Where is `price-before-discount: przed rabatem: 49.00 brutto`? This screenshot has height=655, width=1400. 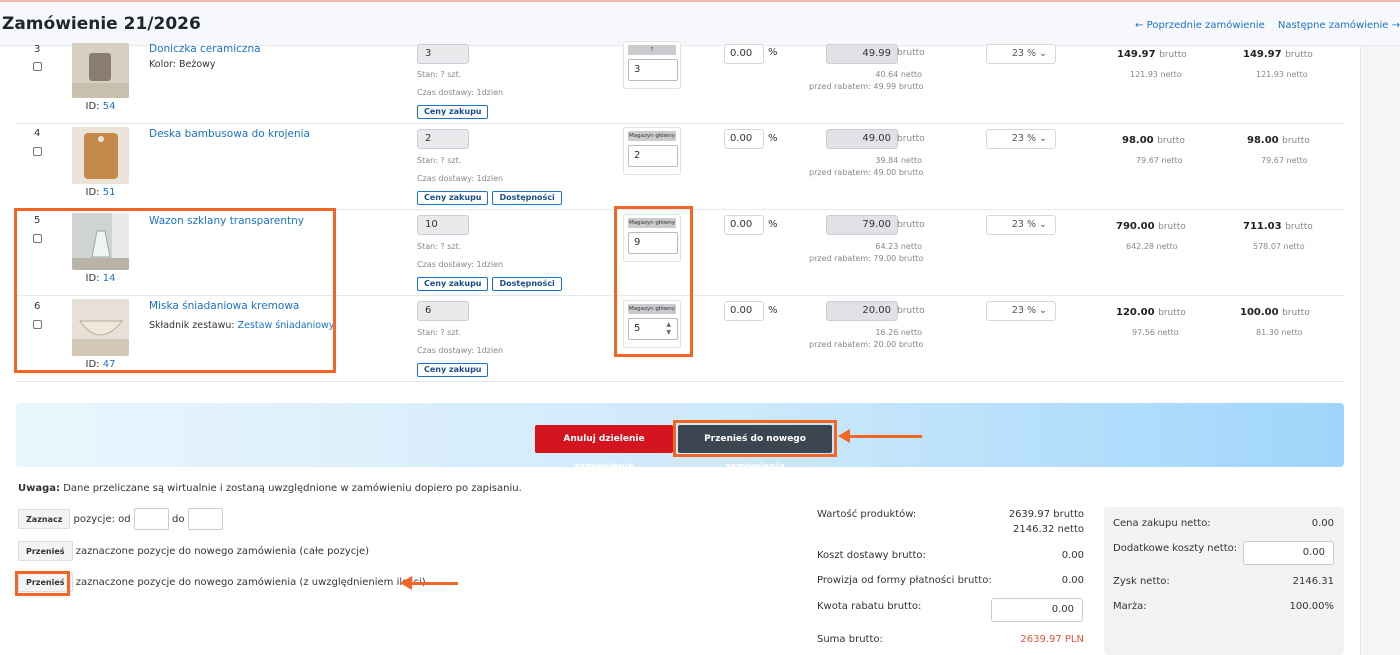
price-before-discount: przed rabatem: 49.00 brutto is located at coordinates (866, 172).